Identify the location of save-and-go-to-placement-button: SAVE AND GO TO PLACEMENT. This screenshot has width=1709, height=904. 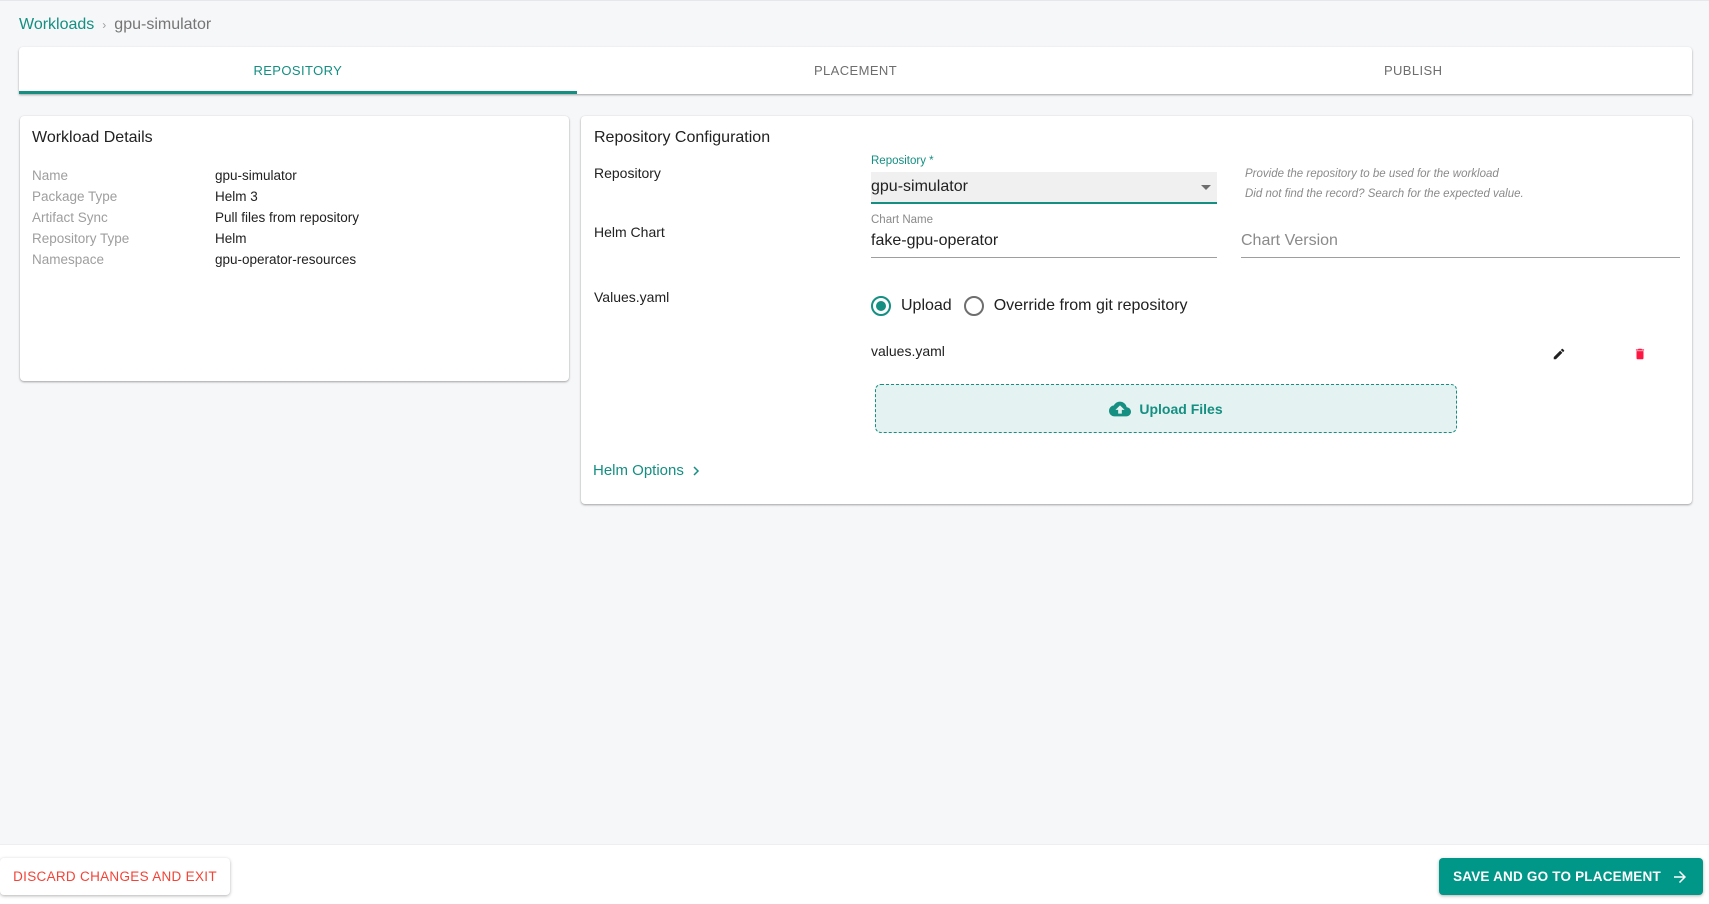
(1571, 876).